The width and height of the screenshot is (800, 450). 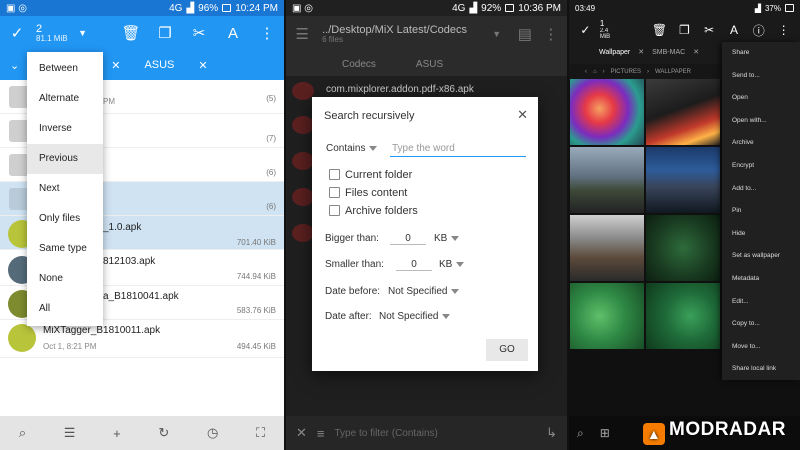 I want to click on bigger-unit-select: KB, so click(x=447, y=238).